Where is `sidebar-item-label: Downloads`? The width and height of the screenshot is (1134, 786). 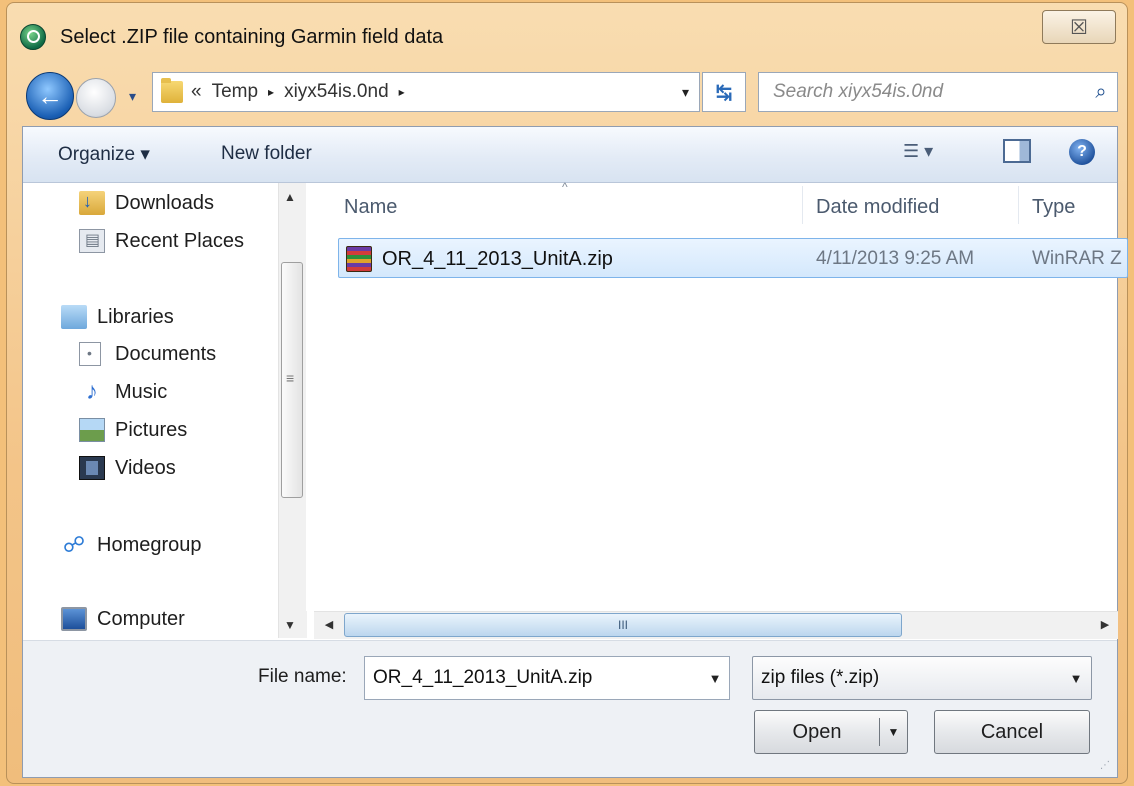
sidebar-item-label: Downloads is located at coordinates (164, 202).